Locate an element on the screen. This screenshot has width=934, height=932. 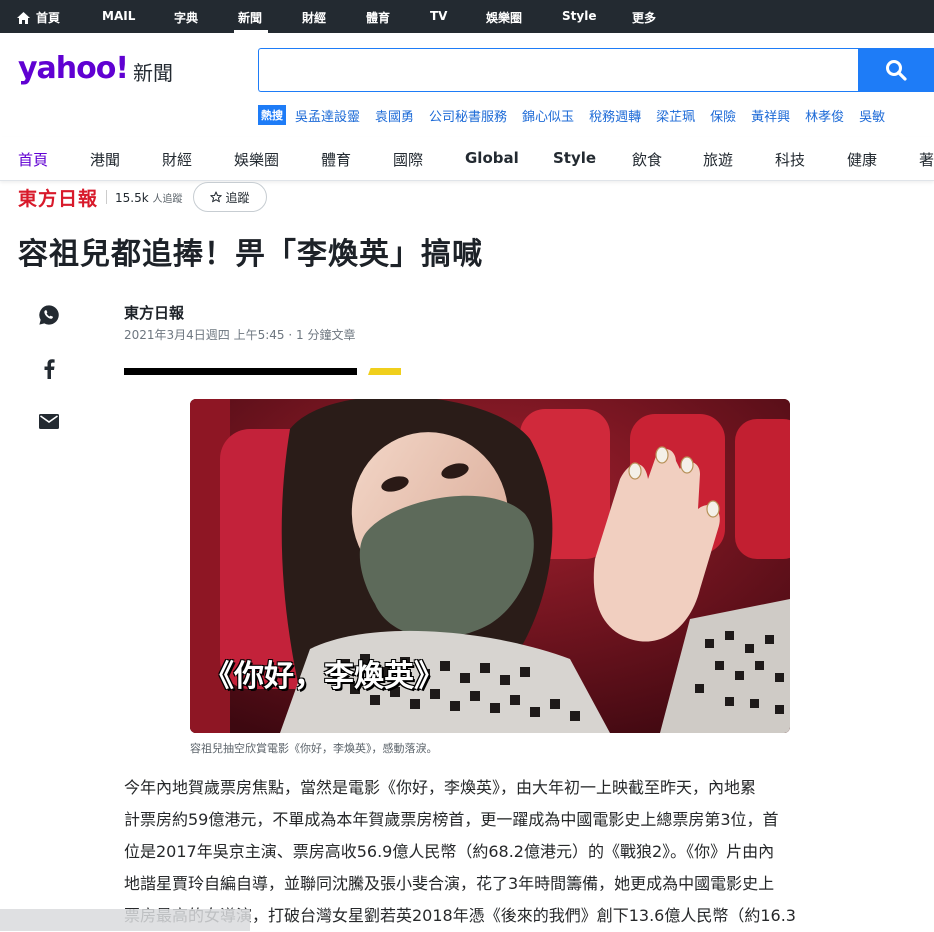
cat-food: 飲食 is located at coordinates (647, 159).